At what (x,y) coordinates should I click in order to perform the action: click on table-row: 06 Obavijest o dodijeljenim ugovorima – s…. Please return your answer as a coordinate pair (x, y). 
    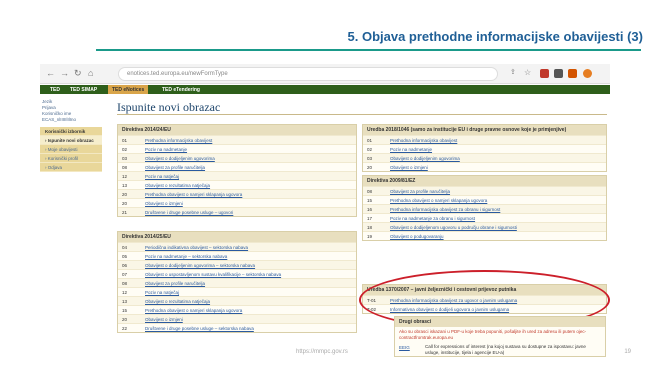
    Looking at the image, I should click on (237, 264).